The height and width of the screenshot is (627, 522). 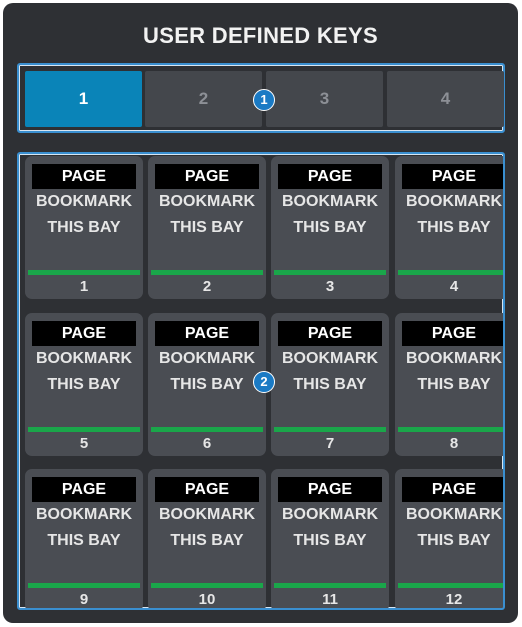 What do you see at coordinates (84, 443) in the screenshot?
I see `key-number: 5` at bounding box center [84, 443].